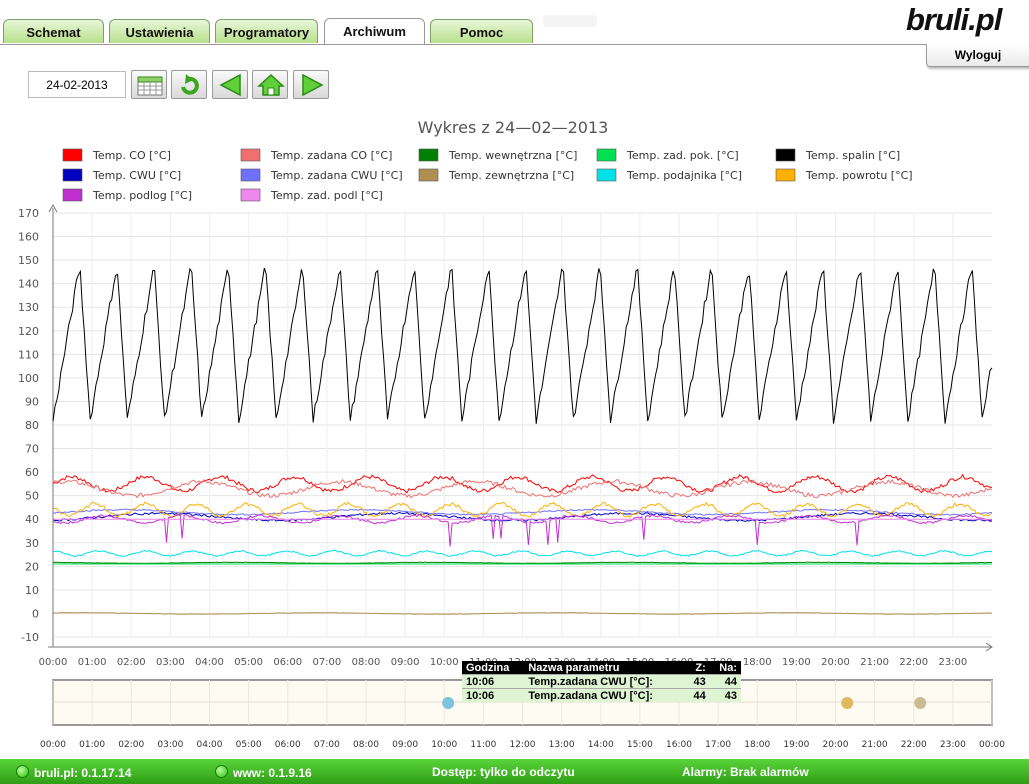  I want to click on legend-item: Temp. wewnętrzna [°C], so click(497, 155).